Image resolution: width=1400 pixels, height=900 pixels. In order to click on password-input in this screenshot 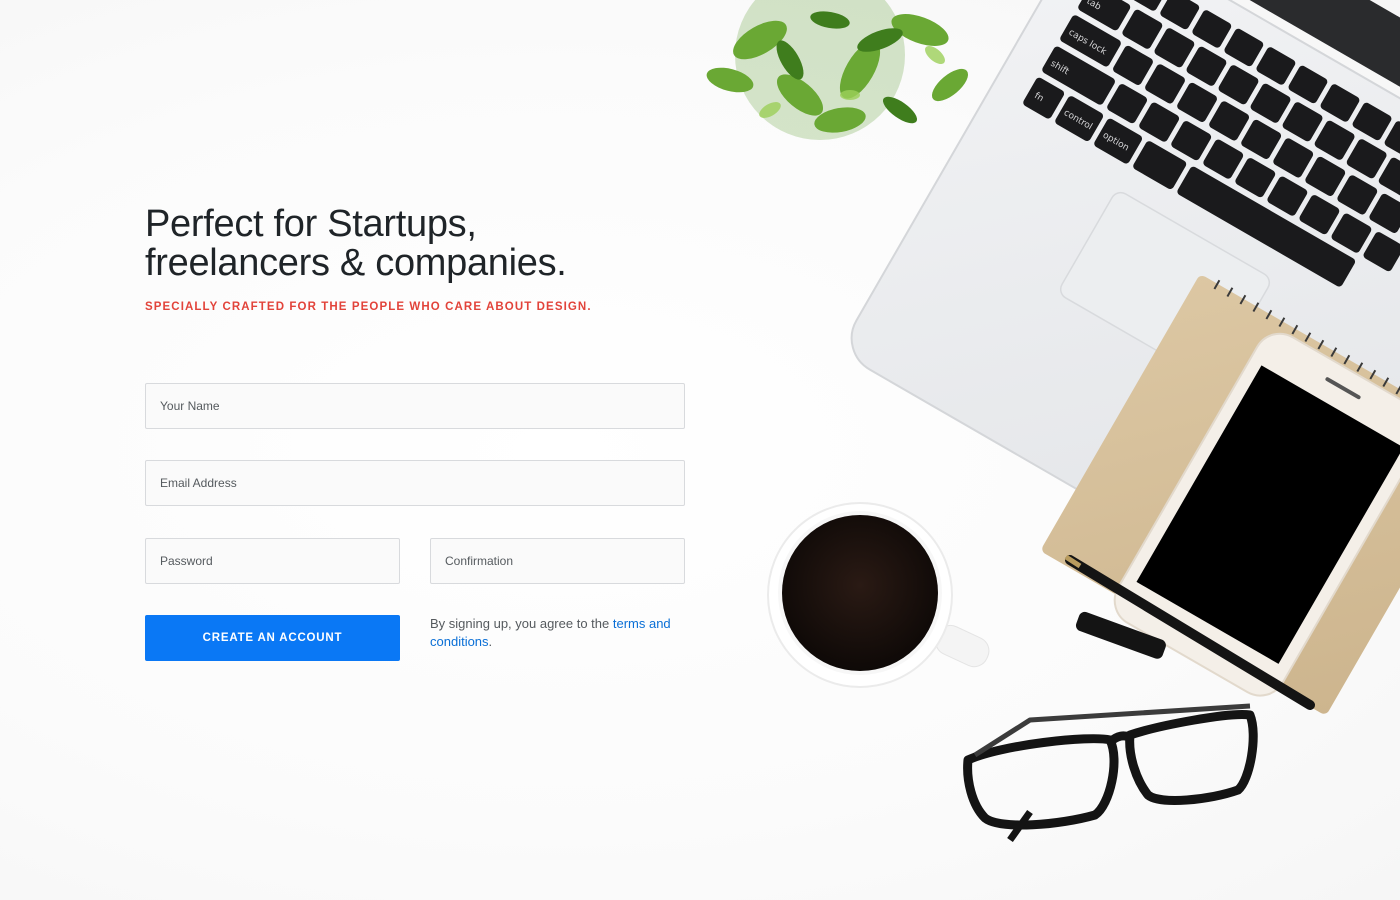, I will do `click(272, 561)`.